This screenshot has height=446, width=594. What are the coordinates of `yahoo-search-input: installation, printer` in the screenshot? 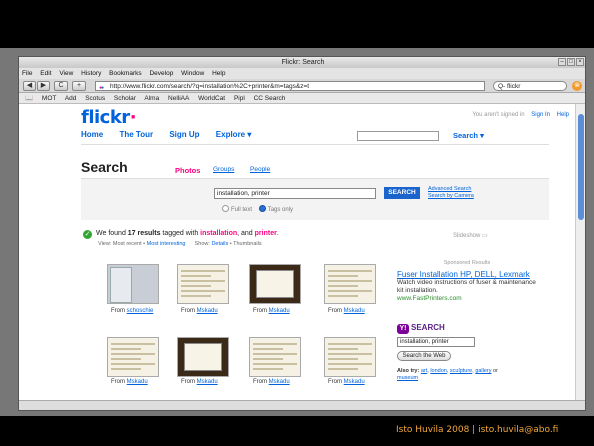 It's located at (436, 342).